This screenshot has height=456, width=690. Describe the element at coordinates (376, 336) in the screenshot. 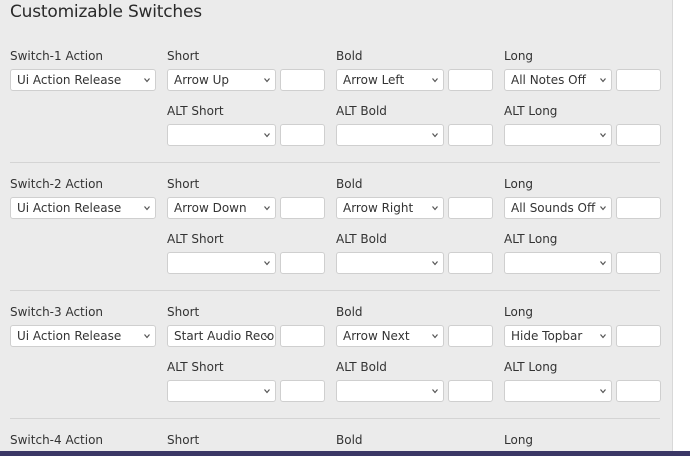

I see `select-value: Arrow Next` at that location.